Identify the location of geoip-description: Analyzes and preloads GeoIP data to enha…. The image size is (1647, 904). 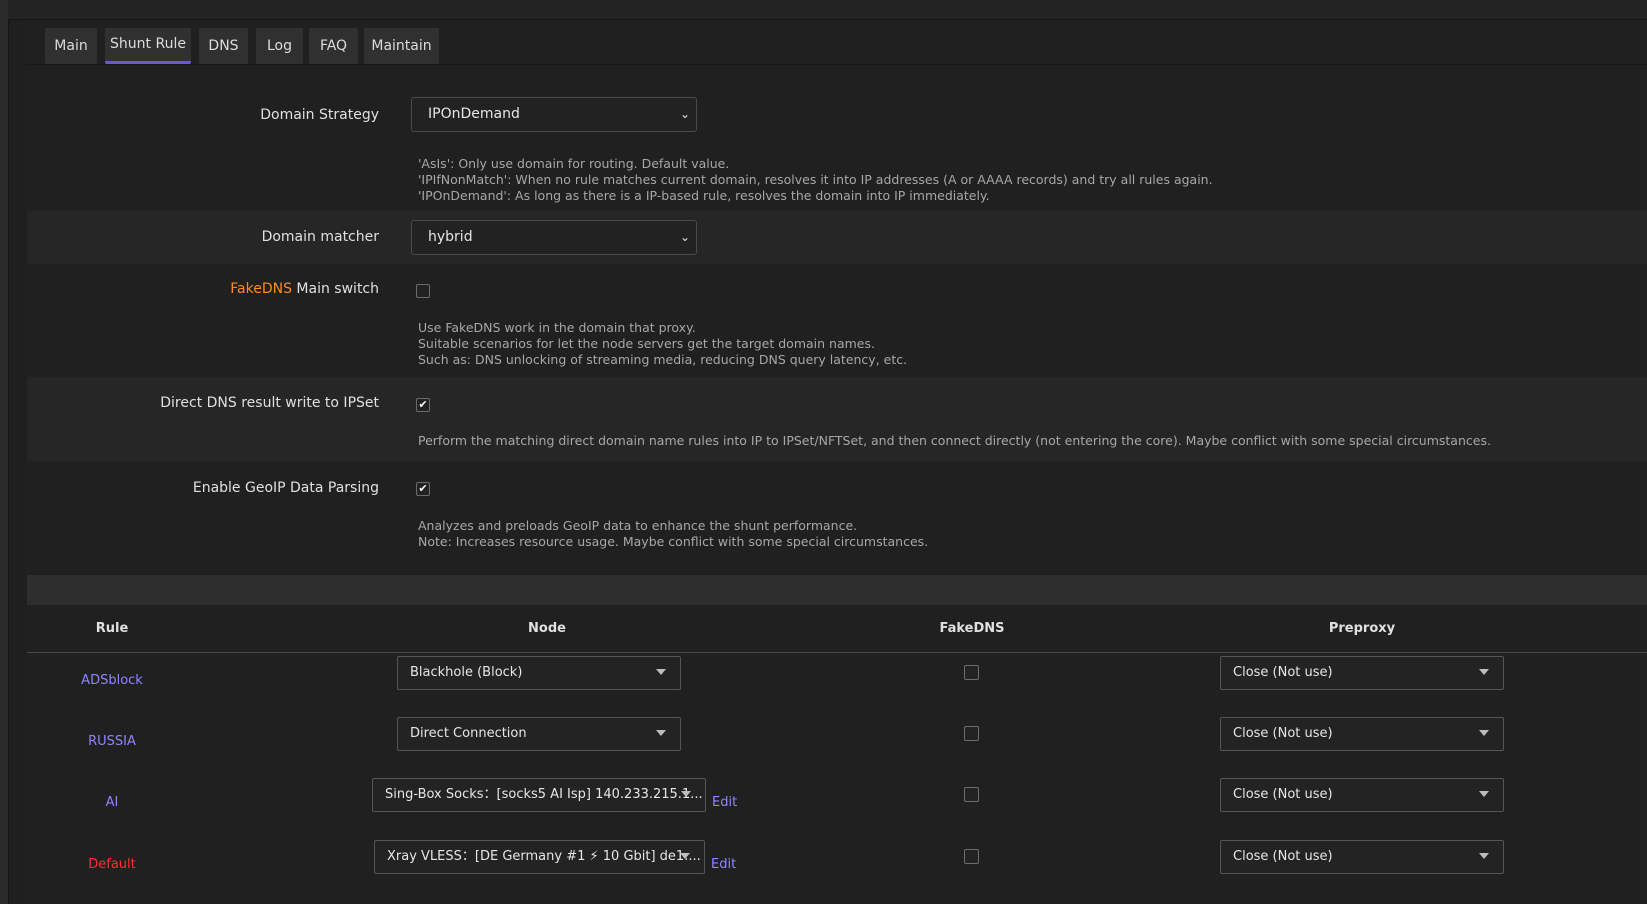
(673, 534).